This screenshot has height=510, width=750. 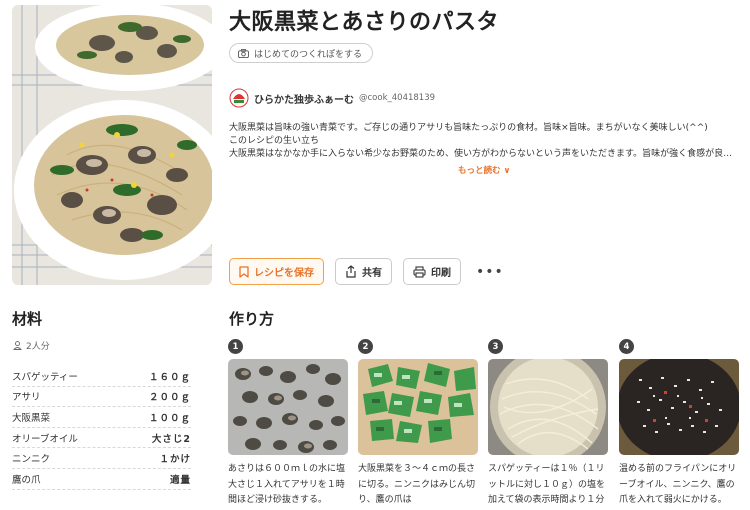 I want to click on step-card: 4 温める前のフライパンにオリーブオイル、ニンニク、鷹の爪を入れて弱火にかける。, so click(x=680, y=424).